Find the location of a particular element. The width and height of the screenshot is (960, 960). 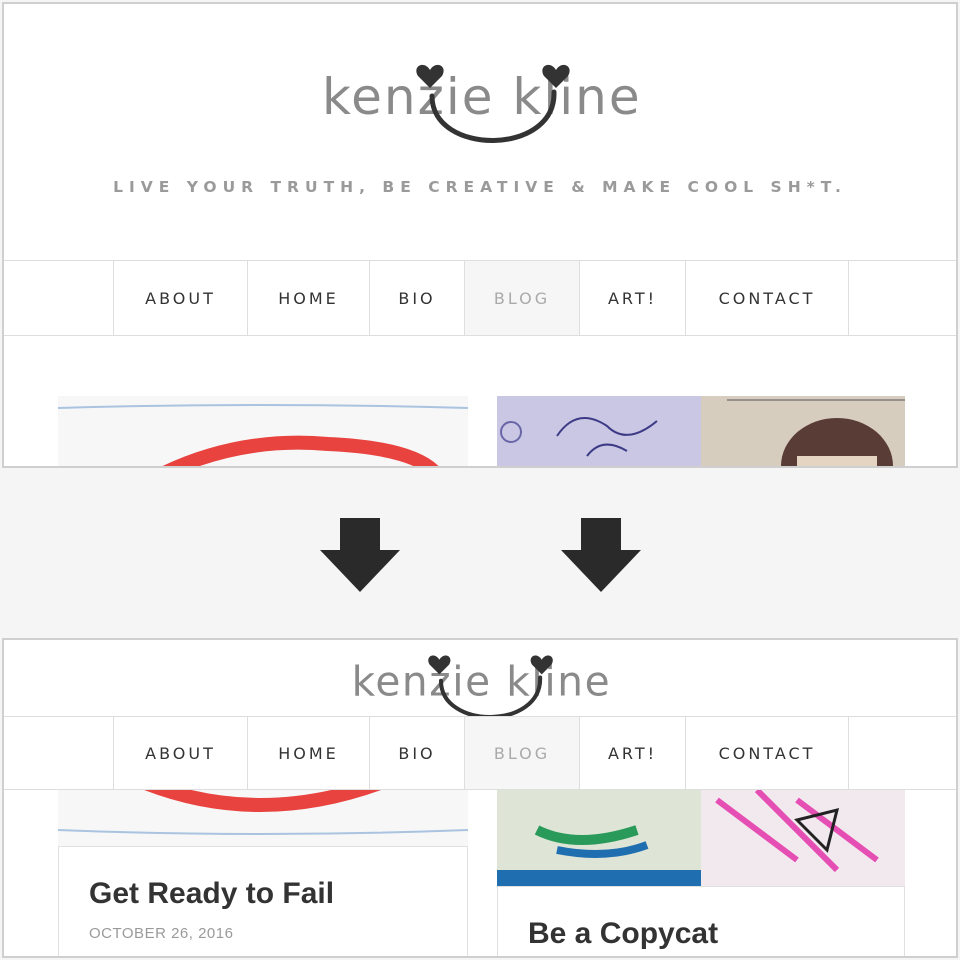

post-card: Get Ready to Fail OCTOBER 26, 2016 is located at coordinates (263, 901).